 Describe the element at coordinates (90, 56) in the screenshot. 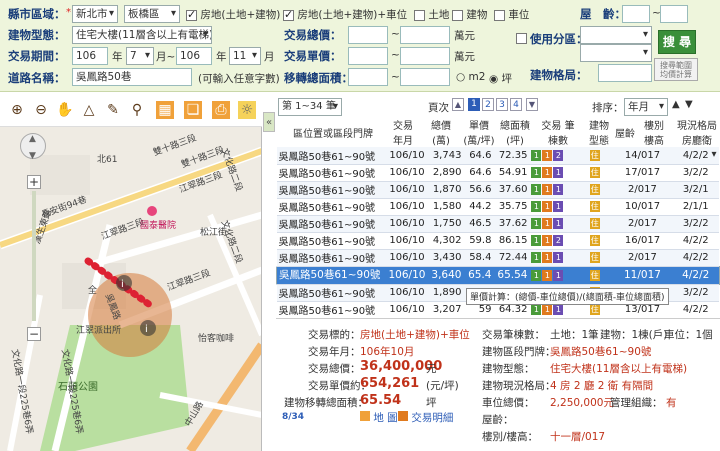

I see `year-from-input: 106` at that location.